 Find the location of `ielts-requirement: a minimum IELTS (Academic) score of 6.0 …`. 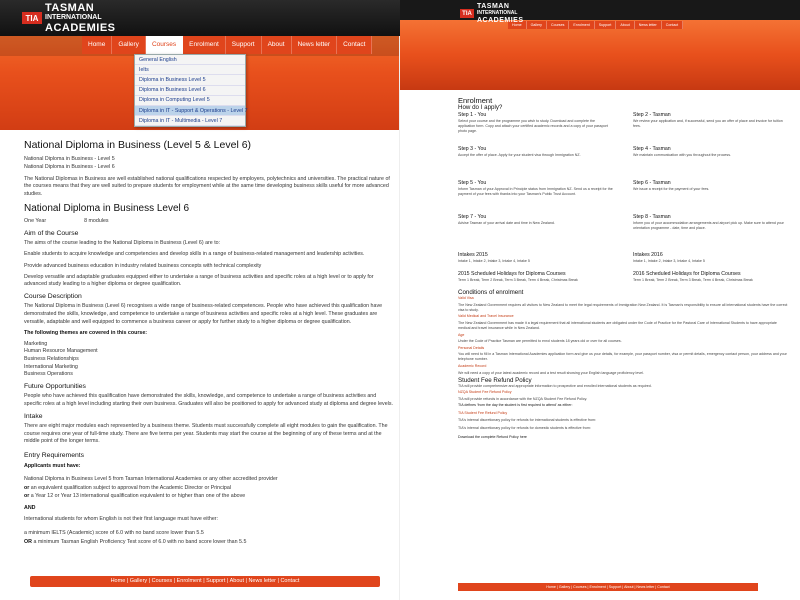

ielts-requirement: a minimum IELTS (Academic) score of 6.0 … is located at coordinates (114, 533).